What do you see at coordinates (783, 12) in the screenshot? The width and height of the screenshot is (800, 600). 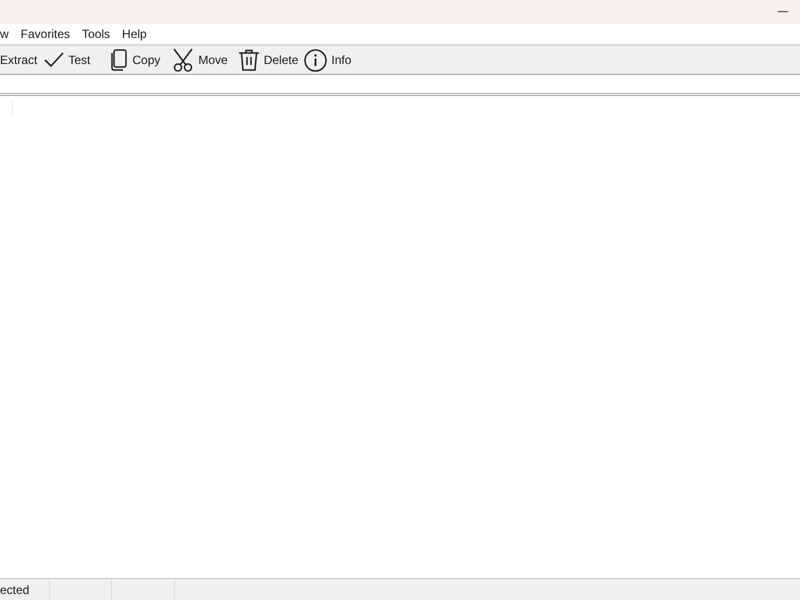 I see `minimize-icon` at bounding box center [783, 12].